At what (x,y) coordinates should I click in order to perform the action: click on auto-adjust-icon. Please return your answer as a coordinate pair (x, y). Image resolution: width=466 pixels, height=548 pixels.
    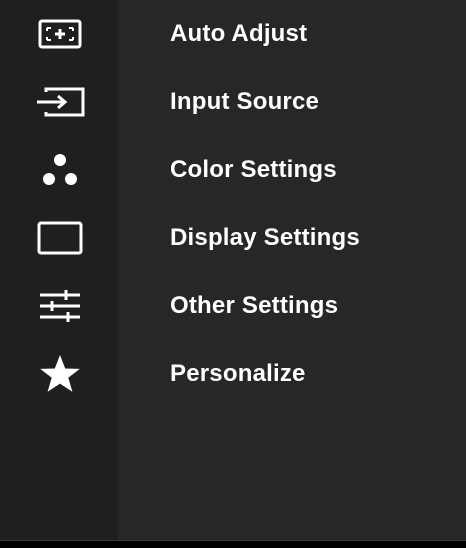
    Looking at the image, I should click on (60, 34).